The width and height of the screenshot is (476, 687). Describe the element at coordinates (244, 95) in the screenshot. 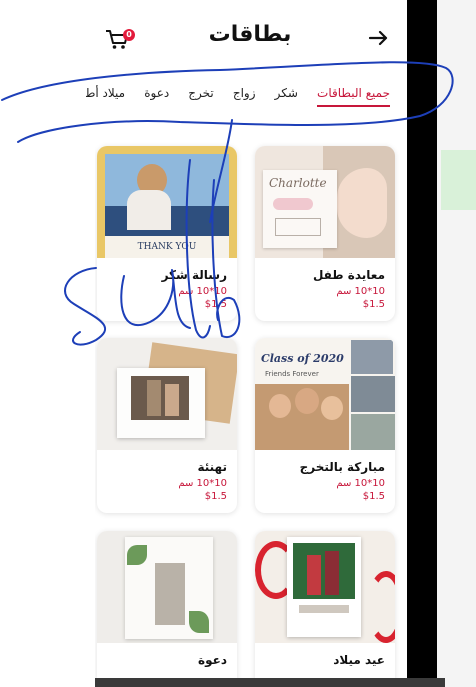

I see `tab-wedding: زواج` at that location.